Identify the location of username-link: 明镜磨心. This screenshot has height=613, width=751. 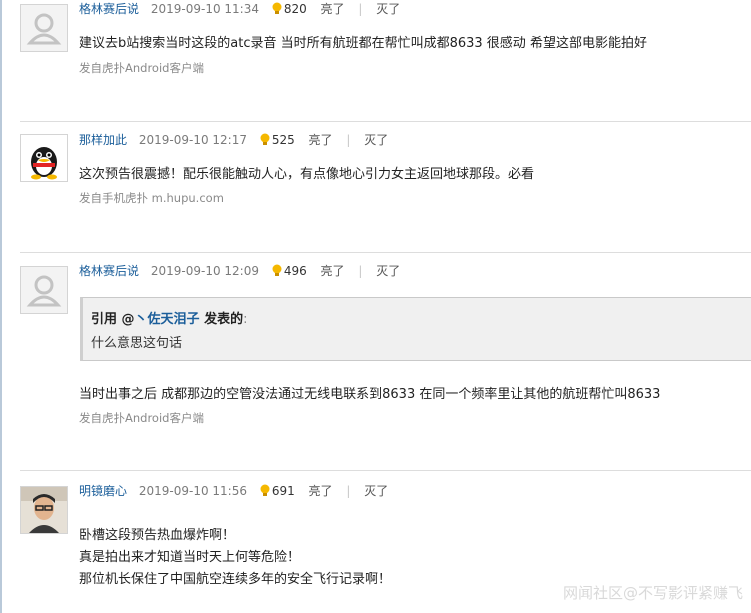
(103, 491).